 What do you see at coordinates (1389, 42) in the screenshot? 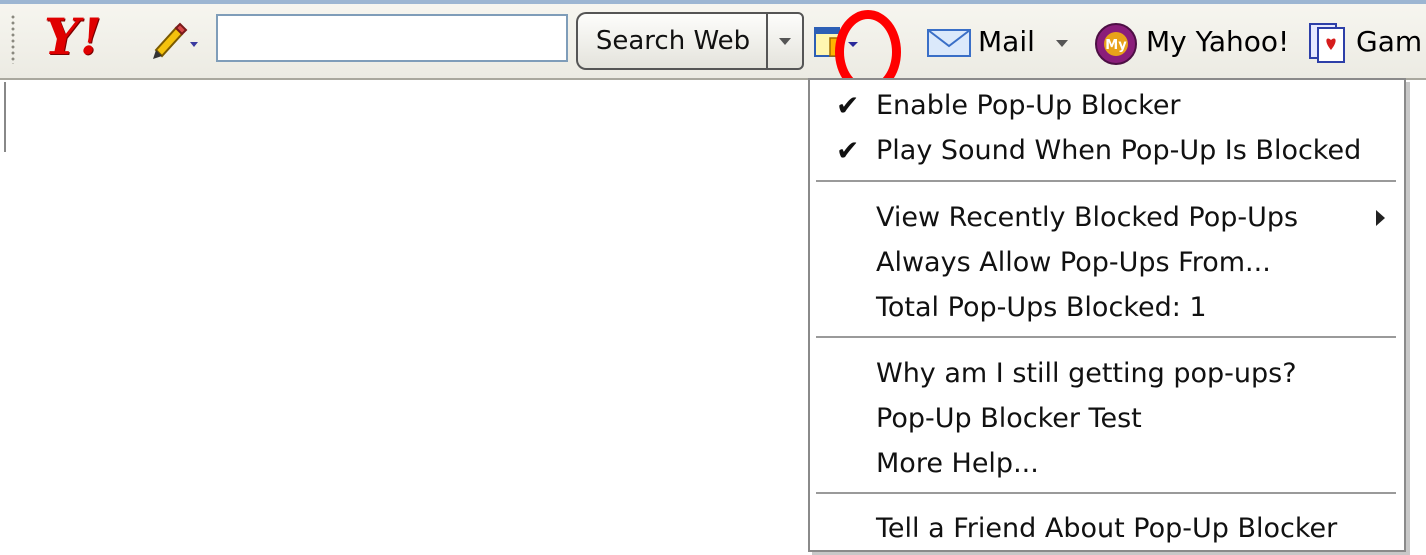
I see `games-button: Gam` at bounding box center [1389, 42].